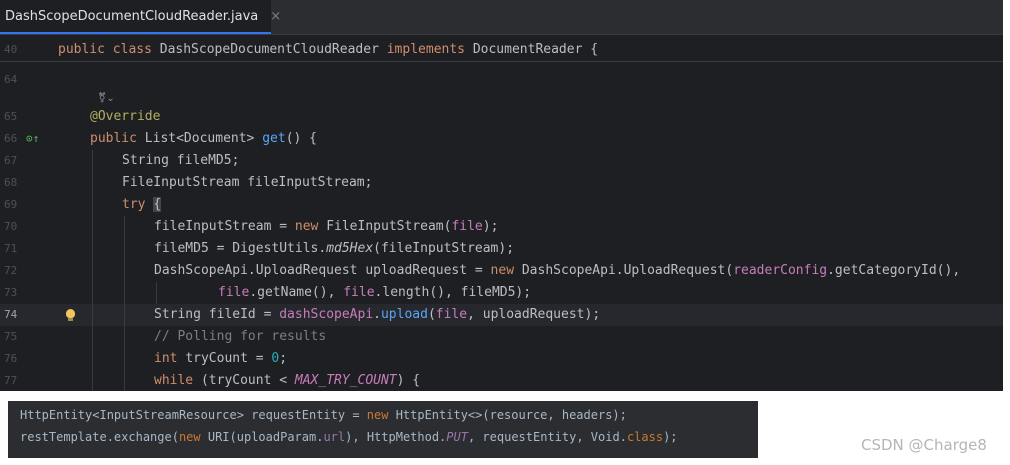  Describe the element at coordinates (11, 226) in the screenshot. I see `line-number: 70` at that location.